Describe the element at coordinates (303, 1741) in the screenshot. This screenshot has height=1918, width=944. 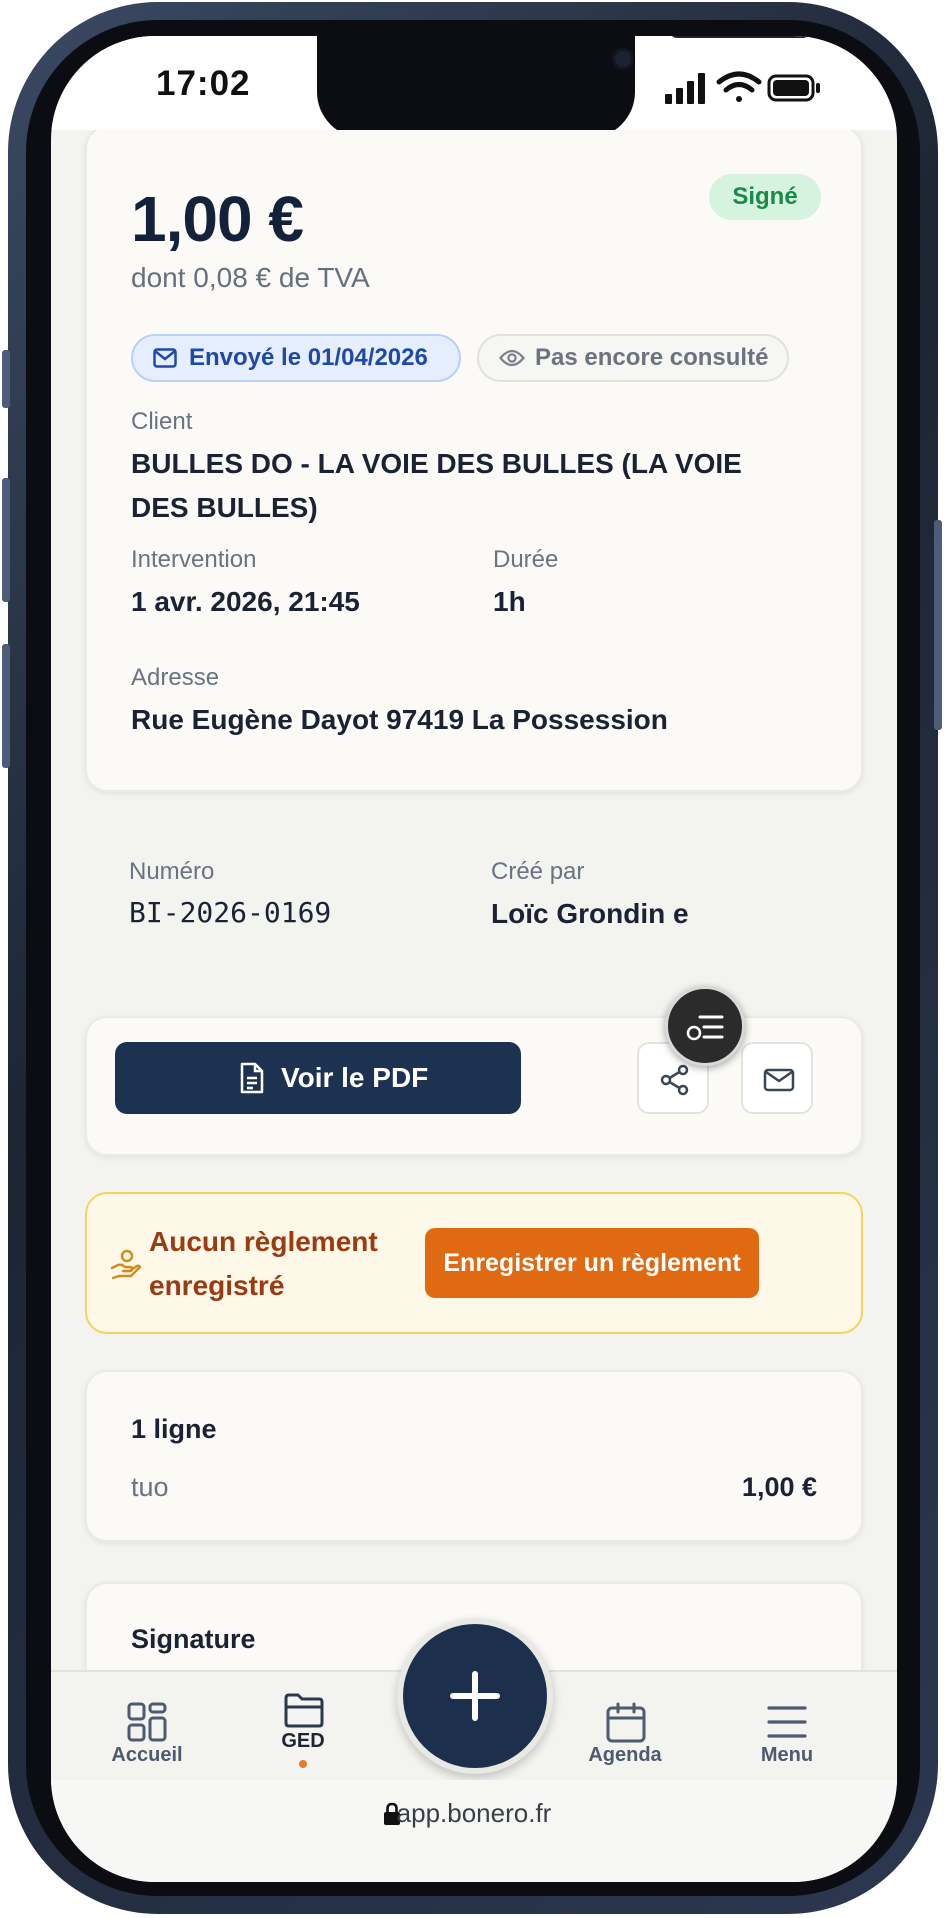
I see `nav-label-ged: GED` at that location.